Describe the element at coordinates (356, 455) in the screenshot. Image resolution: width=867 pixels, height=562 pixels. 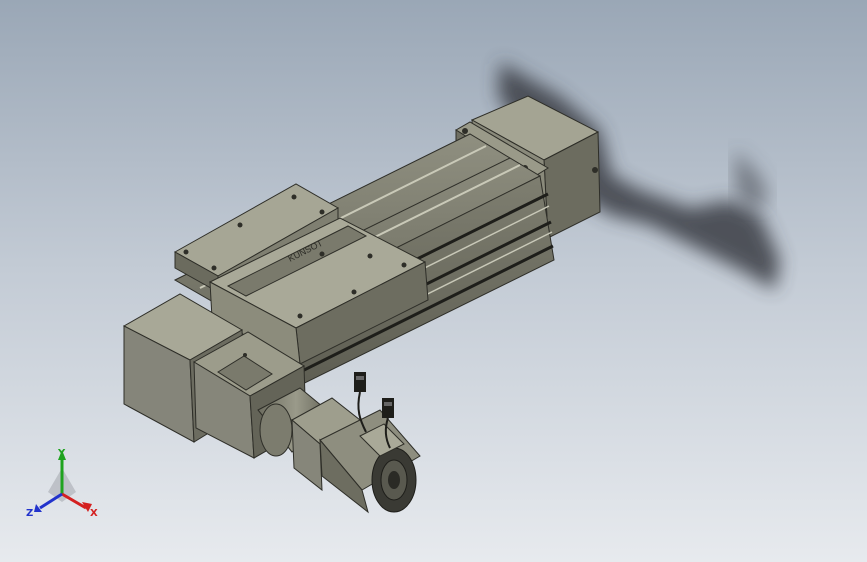
I see `servo-motor` at that location.